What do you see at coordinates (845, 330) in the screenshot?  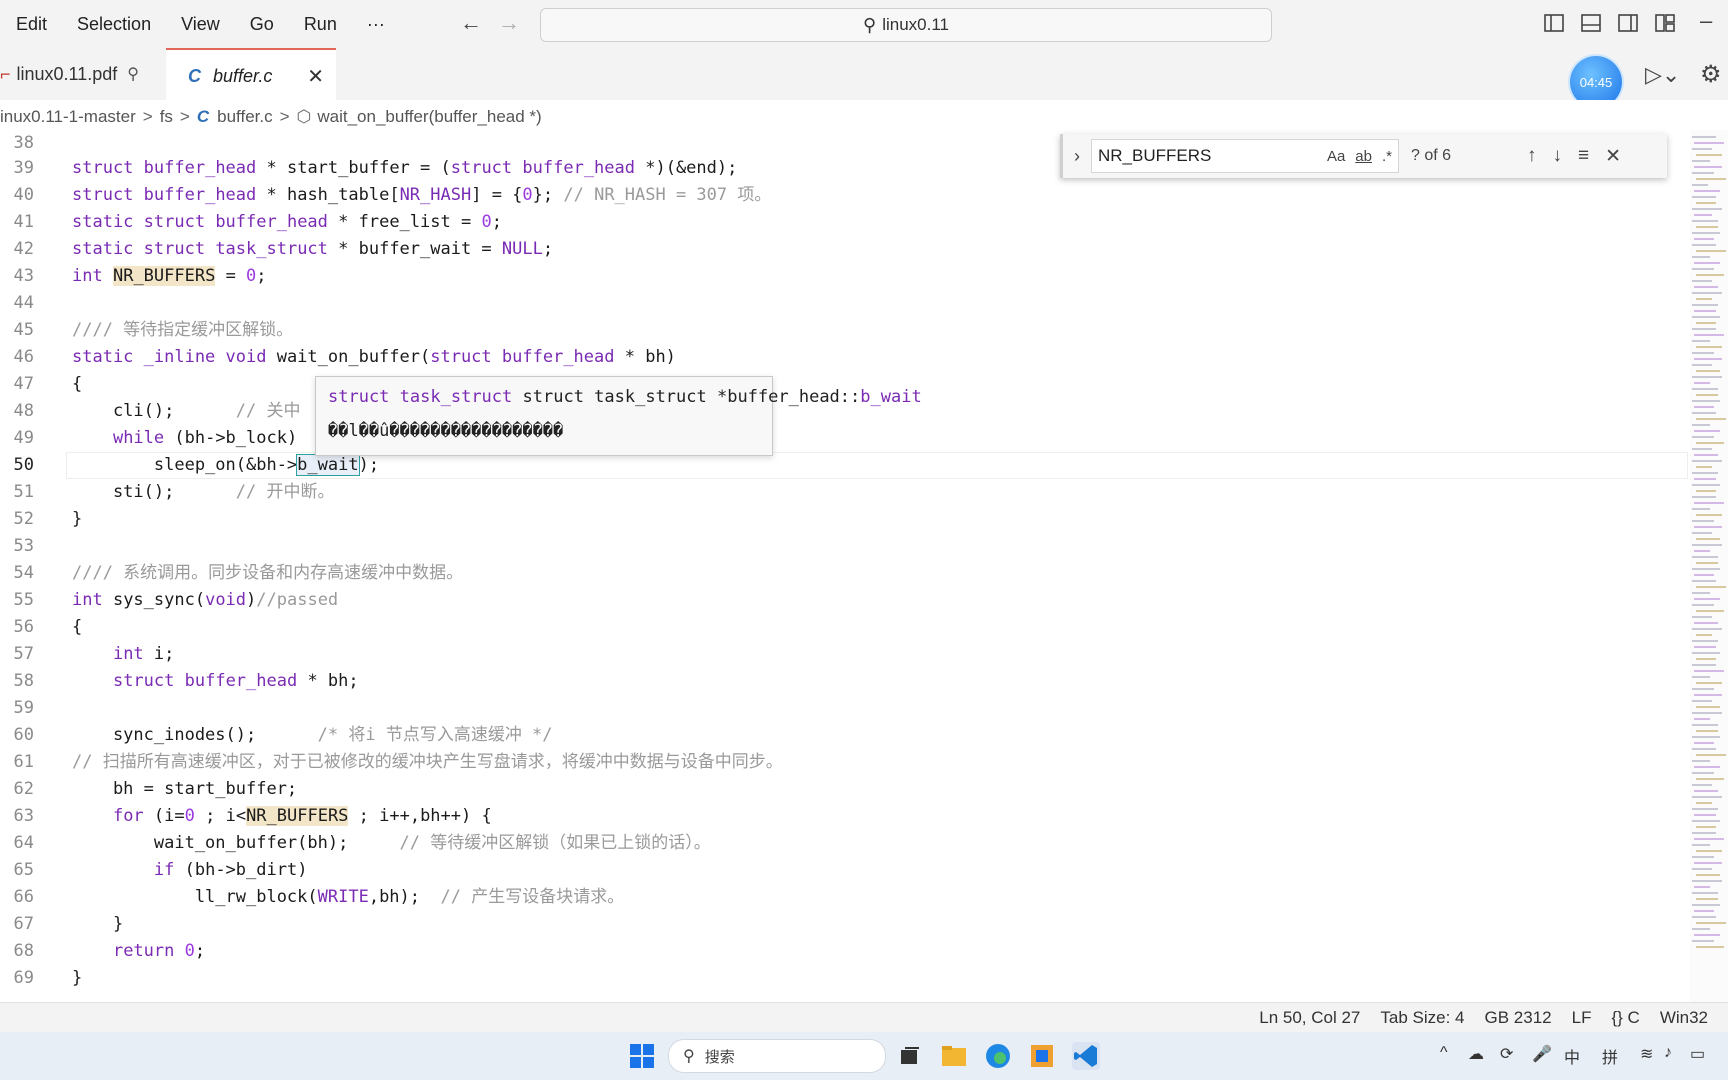 I see `code-line: 45 //// 等待指定缓冲区解锁。` at bounding box center [845, 330].